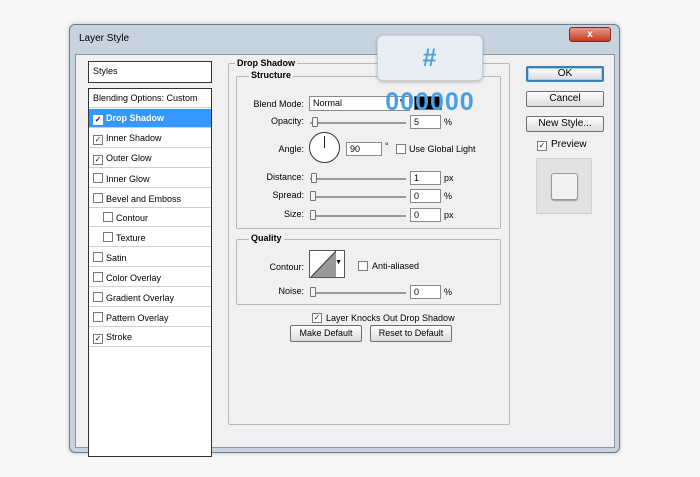 This screenshot has height=477, width=700. What do you see at coordinates (134, 278) in the screenshot?
I see `style-item-label: Color Overlay` at bounding box center [134, 278].